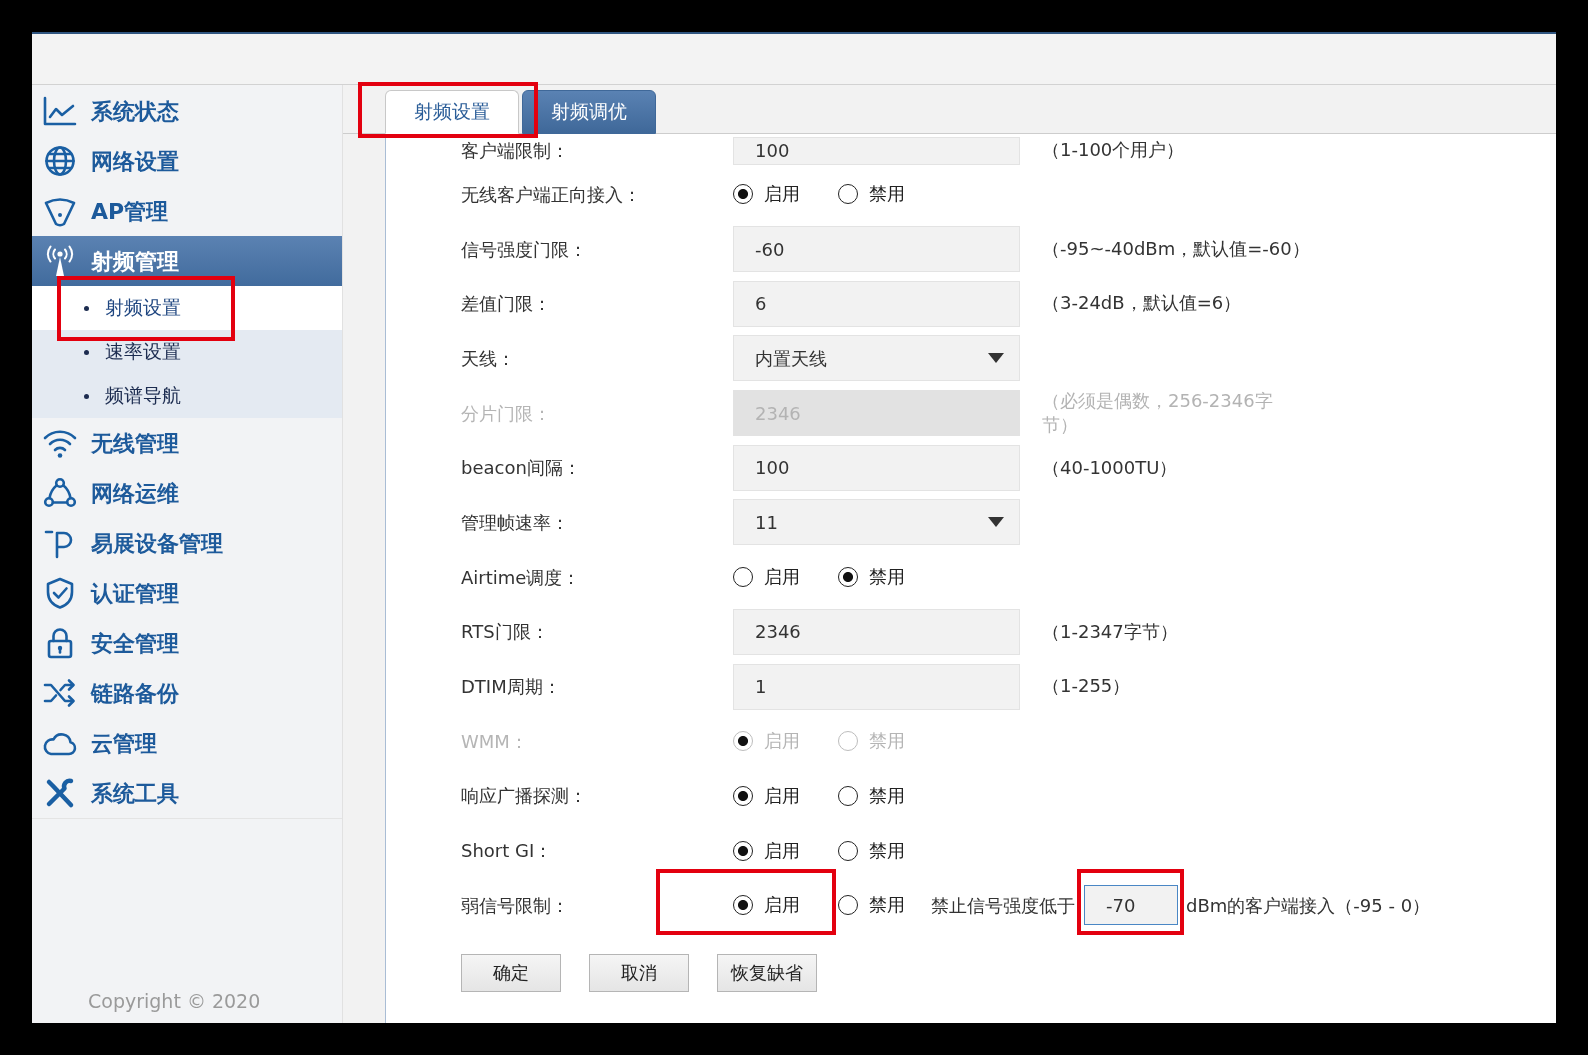 The image size is (1588, 1055). What do you see at coordinates (187, 111) in the screenshot?
I see `sidebar-item: 系统状态` at bounding box center [187, 111].